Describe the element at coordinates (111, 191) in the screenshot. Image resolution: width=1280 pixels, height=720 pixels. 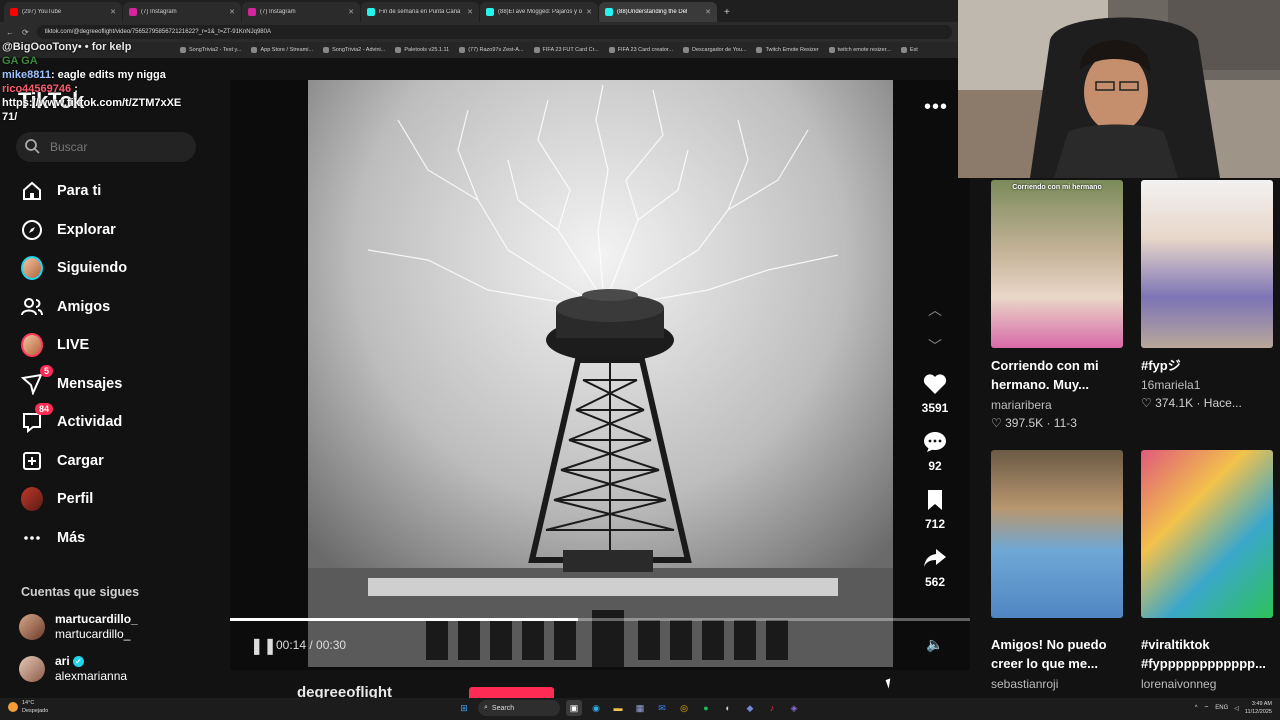
I see `sidebar-item-para-ti: Para ti` at that location.